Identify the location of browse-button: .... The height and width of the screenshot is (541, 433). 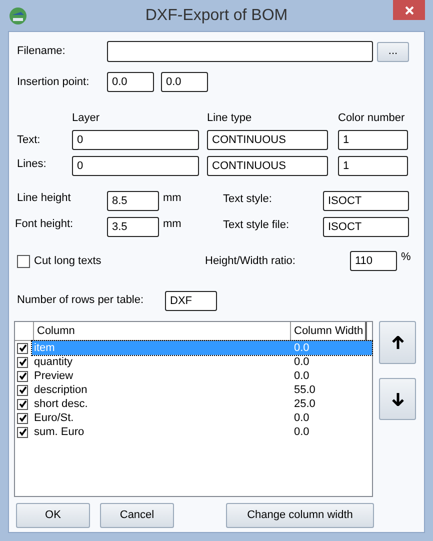
(393, 52).